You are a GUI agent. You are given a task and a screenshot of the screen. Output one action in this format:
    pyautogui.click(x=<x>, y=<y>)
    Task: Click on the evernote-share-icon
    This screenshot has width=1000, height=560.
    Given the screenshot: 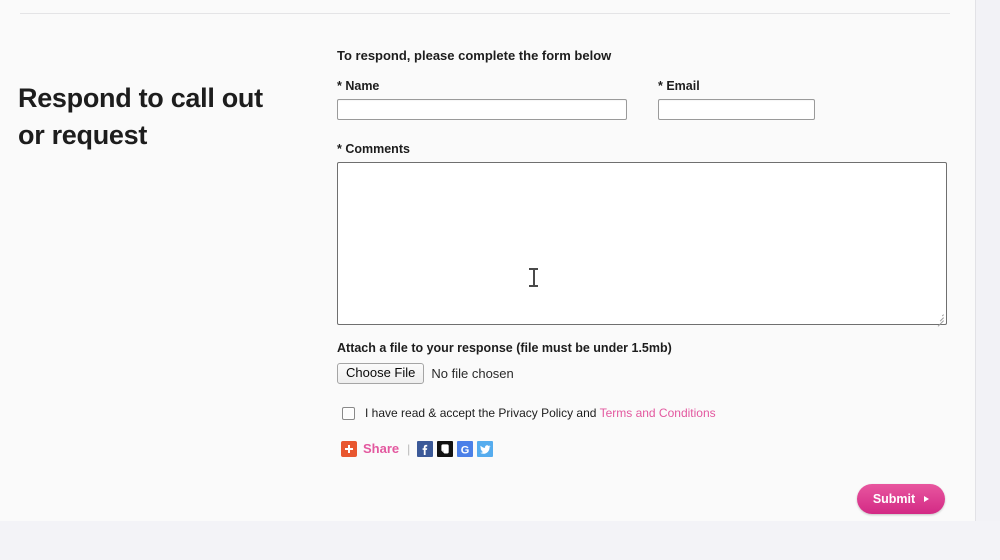 What is the action you would take?
    pyautogui.click(x=445, y=449)
    